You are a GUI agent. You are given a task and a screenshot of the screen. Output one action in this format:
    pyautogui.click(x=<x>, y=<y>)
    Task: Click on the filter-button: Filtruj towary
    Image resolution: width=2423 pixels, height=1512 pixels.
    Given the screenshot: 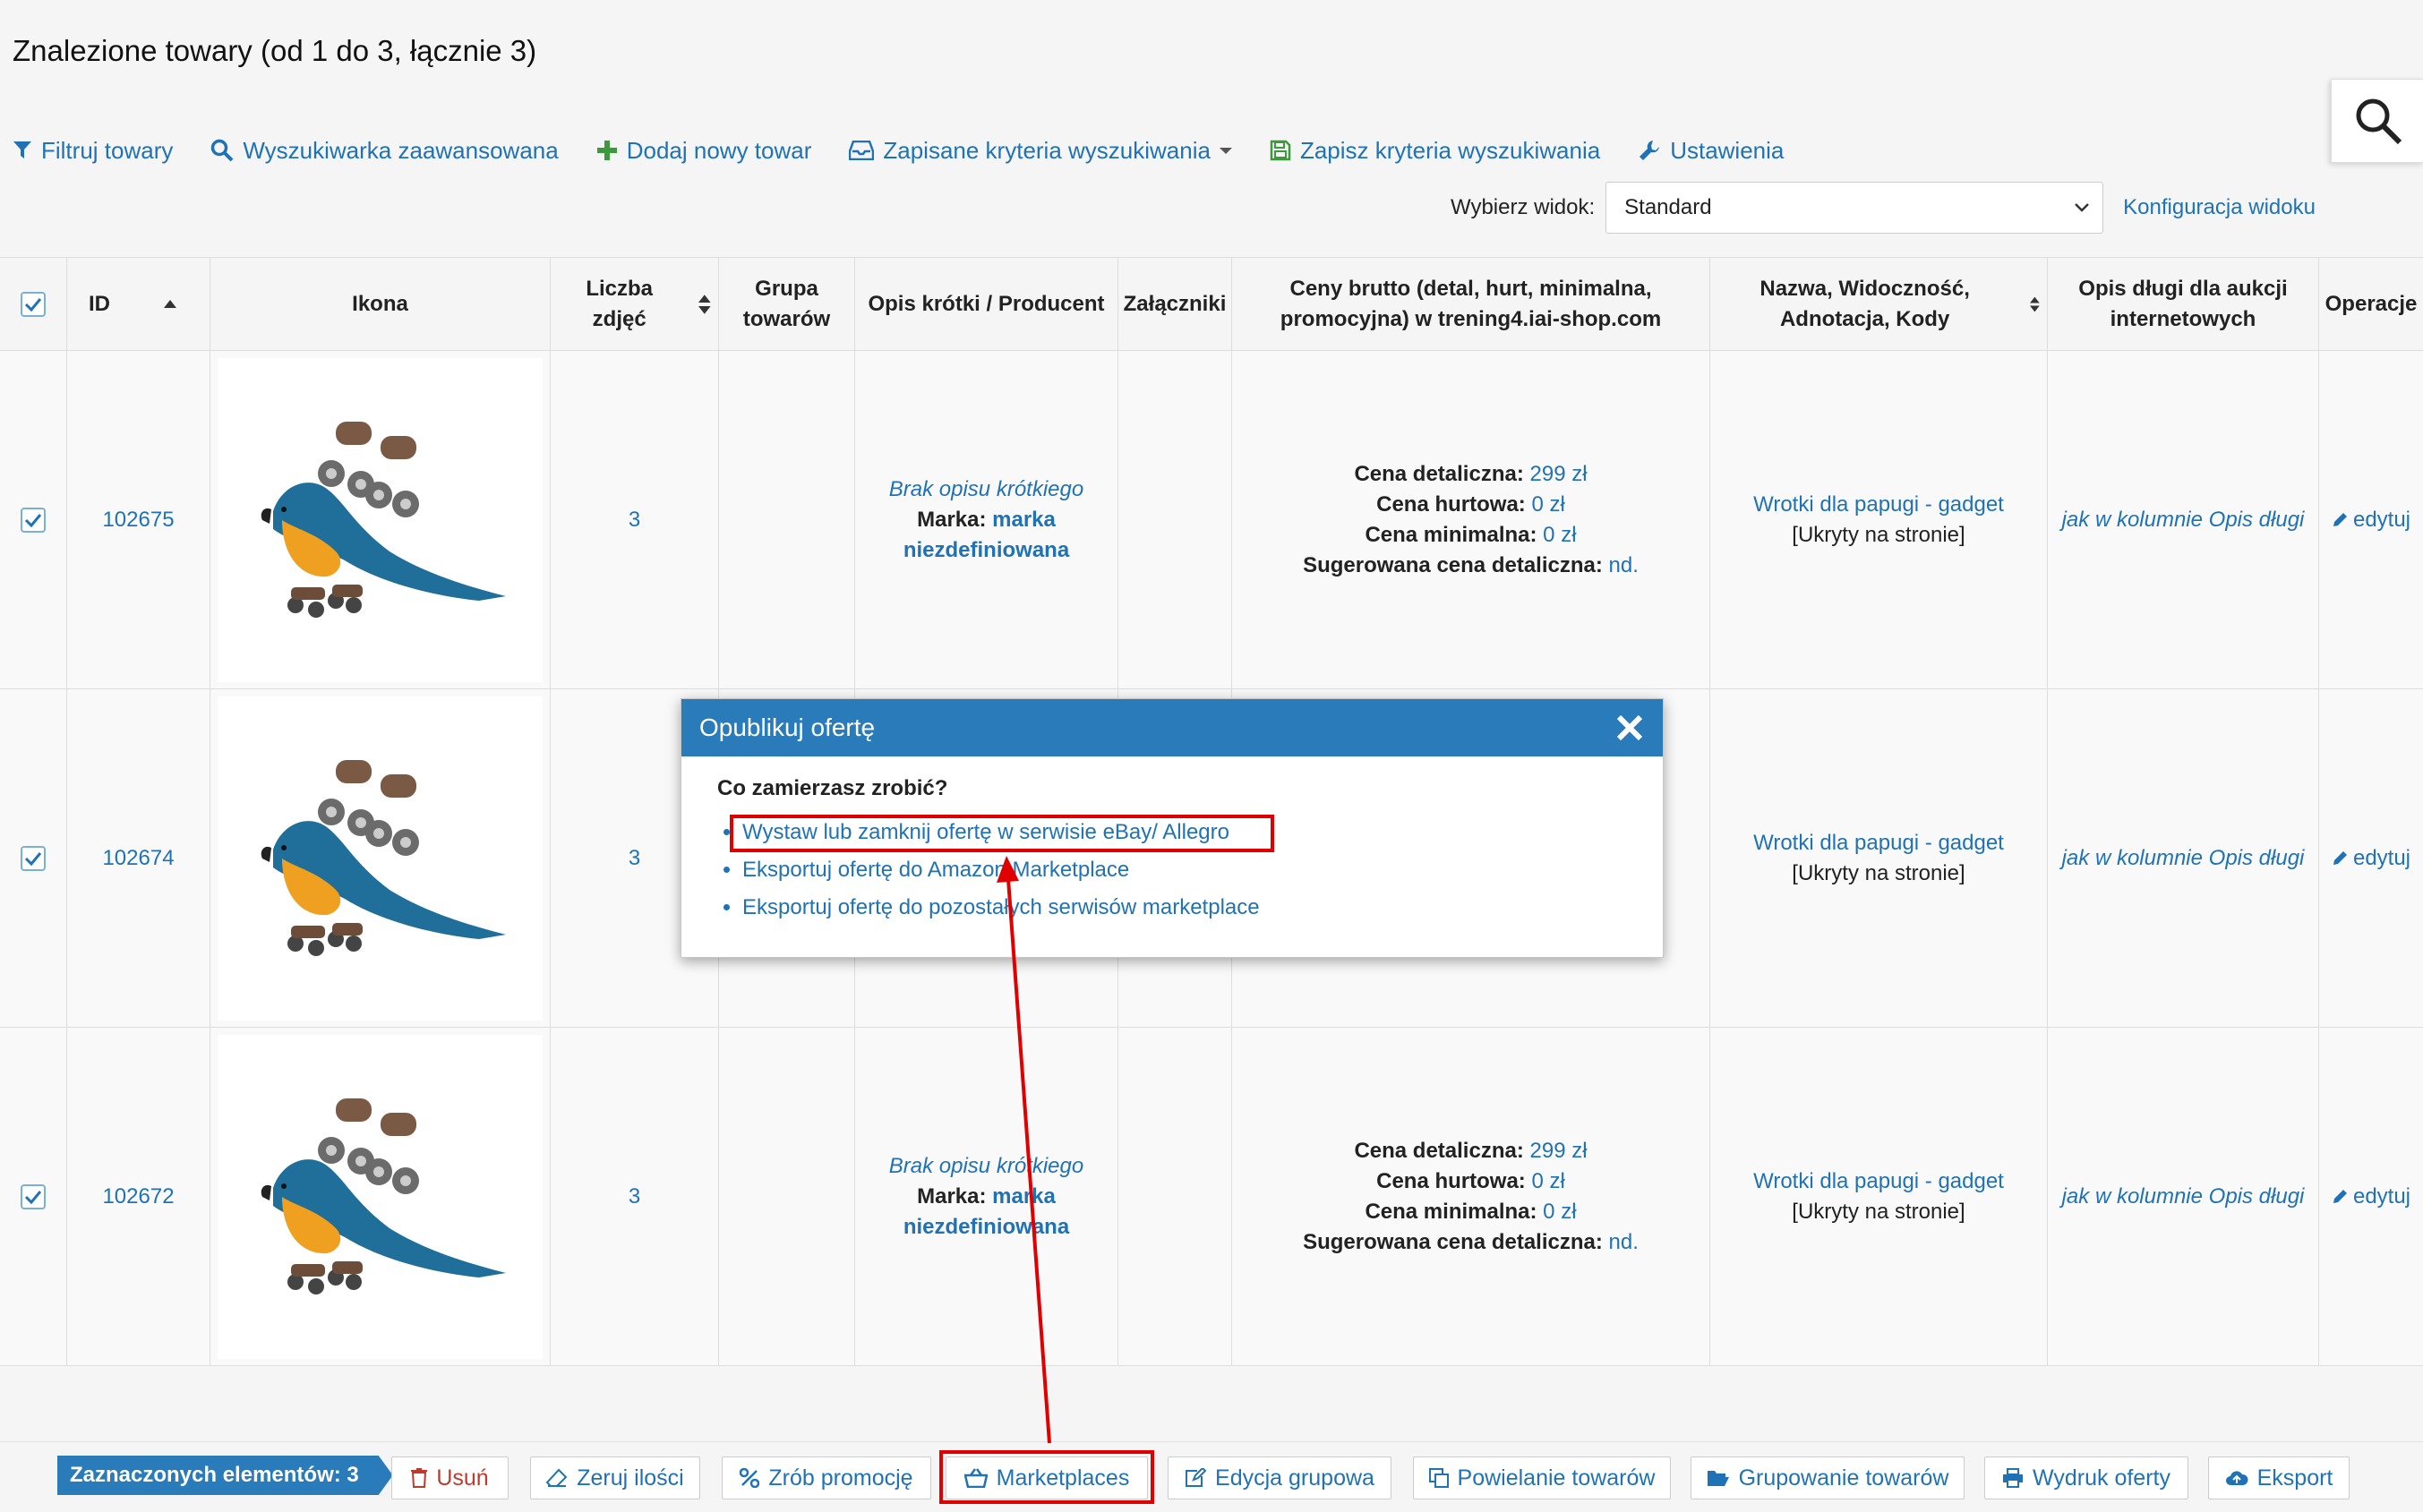 What is the action you would take?
    pyautogui.click(x=93, y=151)
    